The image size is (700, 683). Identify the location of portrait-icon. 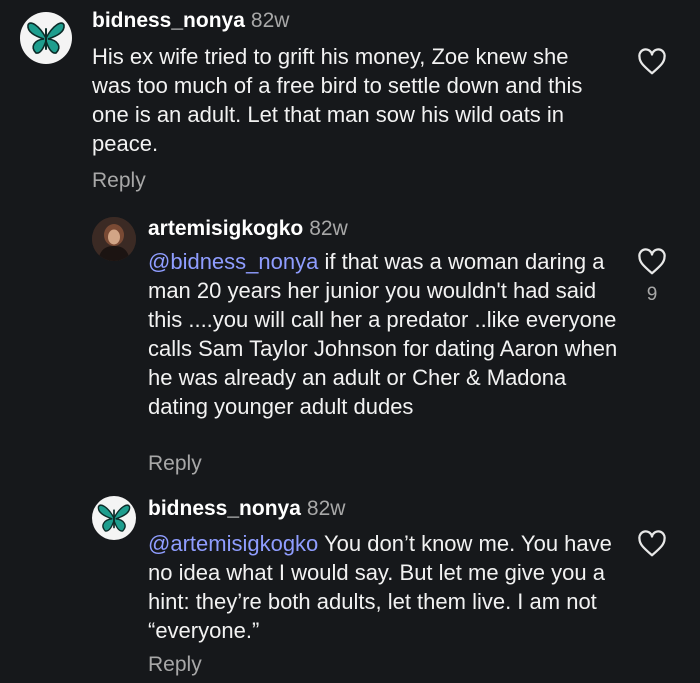
(114, 239).